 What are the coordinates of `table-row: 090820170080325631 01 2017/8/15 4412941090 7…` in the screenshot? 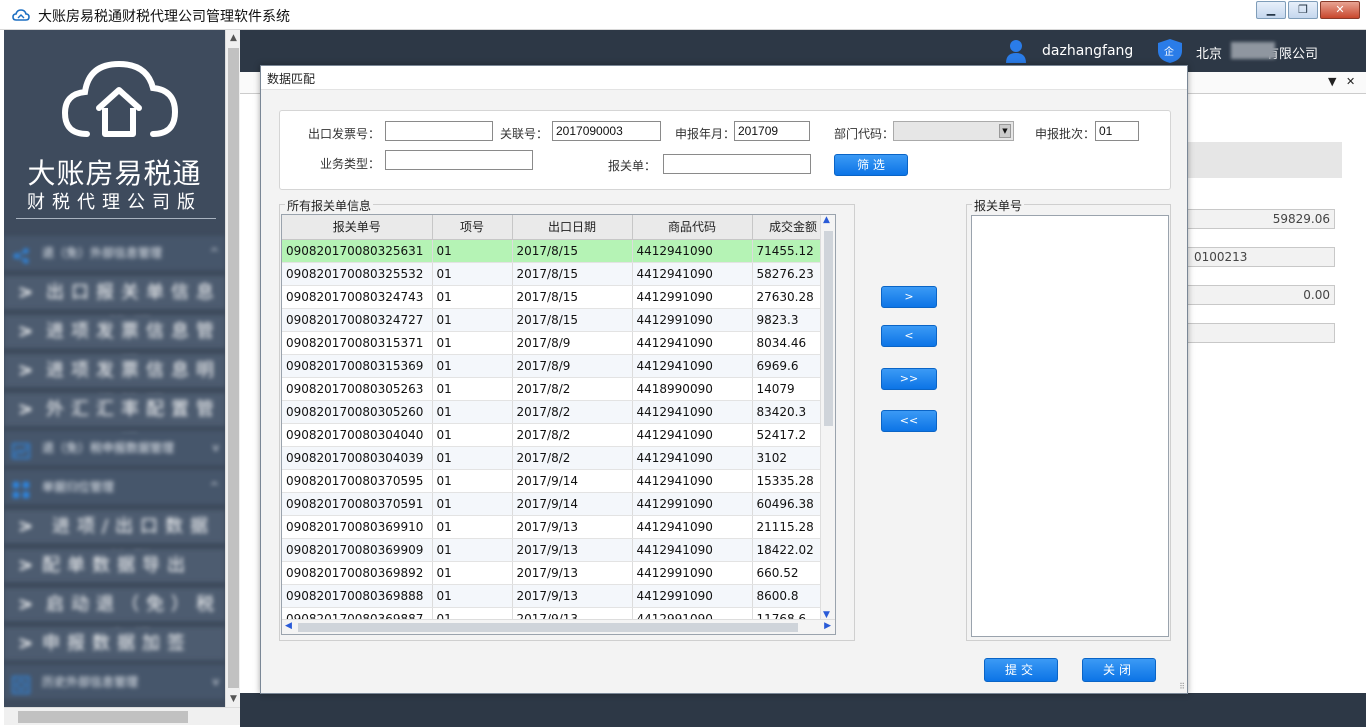 It's located at (558, 251).